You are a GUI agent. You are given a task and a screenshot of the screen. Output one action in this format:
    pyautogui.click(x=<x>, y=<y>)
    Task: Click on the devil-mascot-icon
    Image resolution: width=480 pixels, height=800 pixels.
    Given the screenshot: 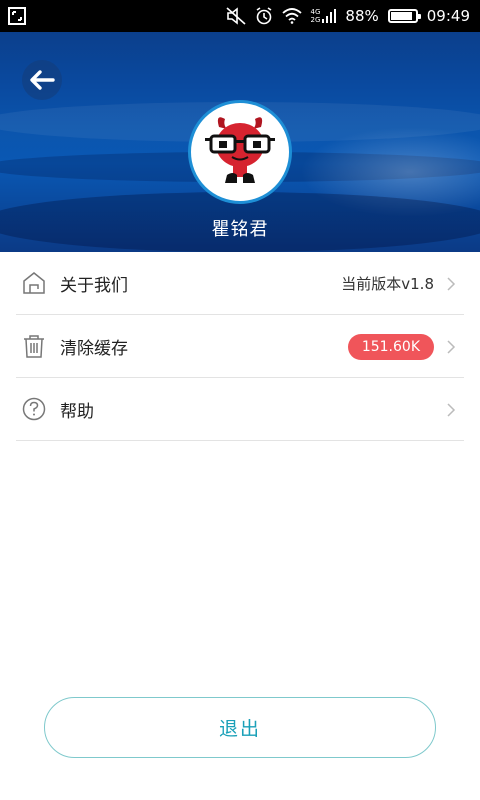 What is the action you would take?
    pyautogui.click(x=240, y=150)
    